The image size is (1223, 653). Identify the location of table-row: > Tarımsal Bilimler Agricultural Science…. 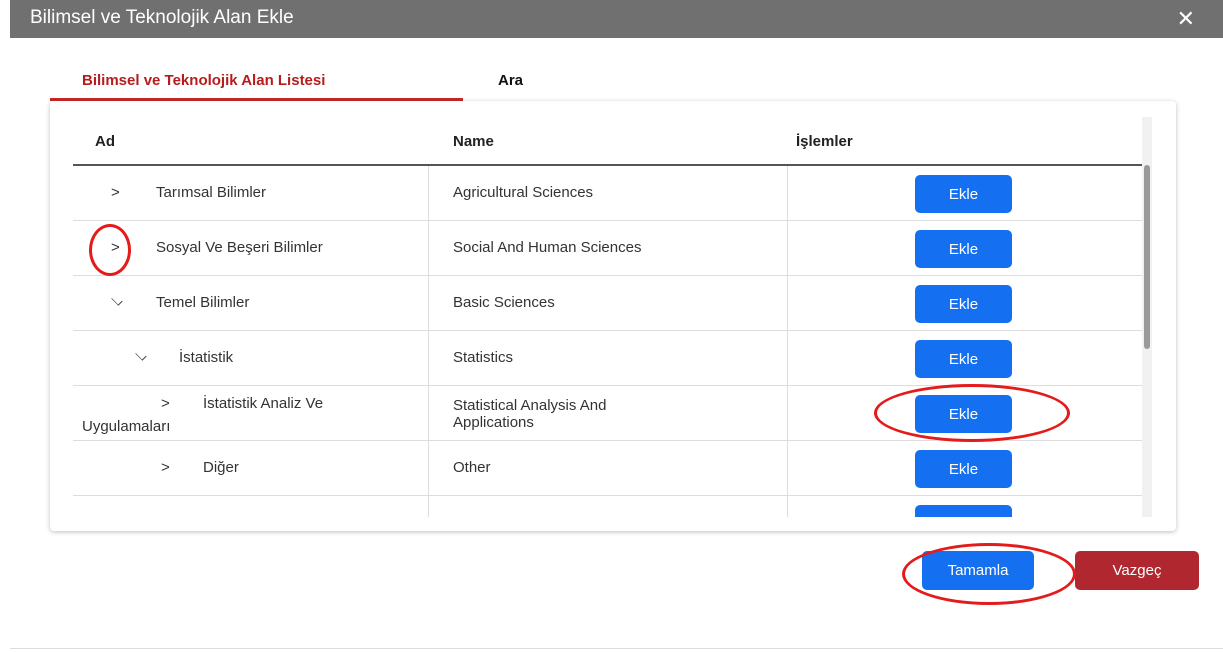
(608, 193).